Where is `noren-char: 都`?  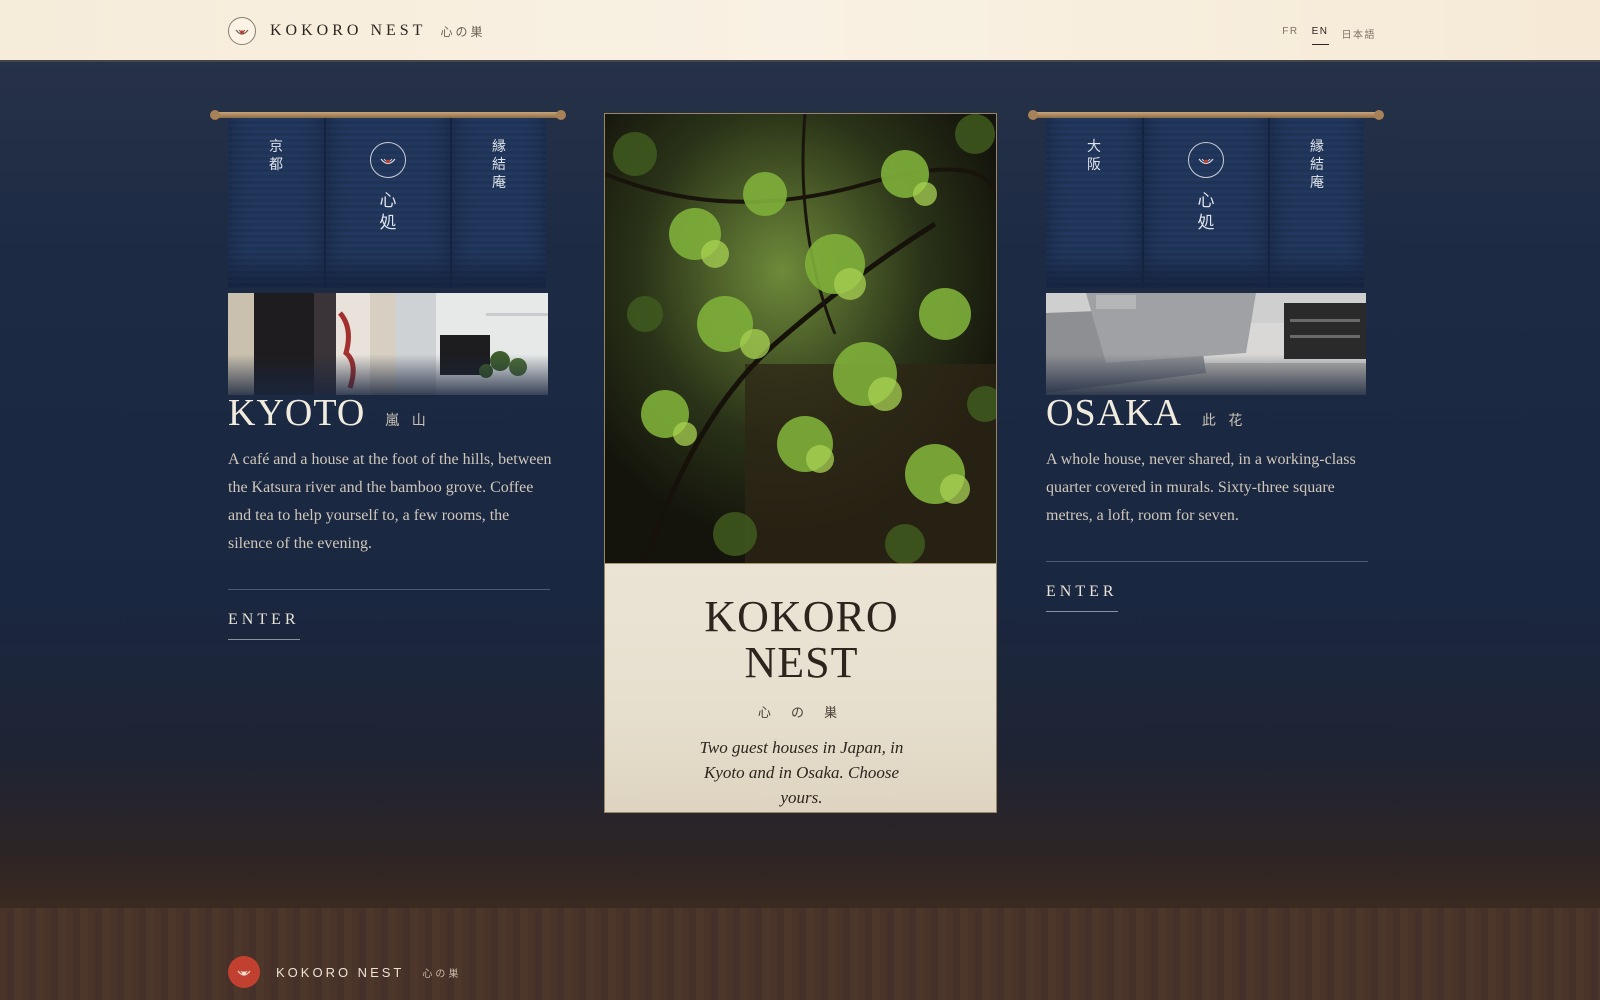 noren-char: 都 is located at coordinates (276, 165).